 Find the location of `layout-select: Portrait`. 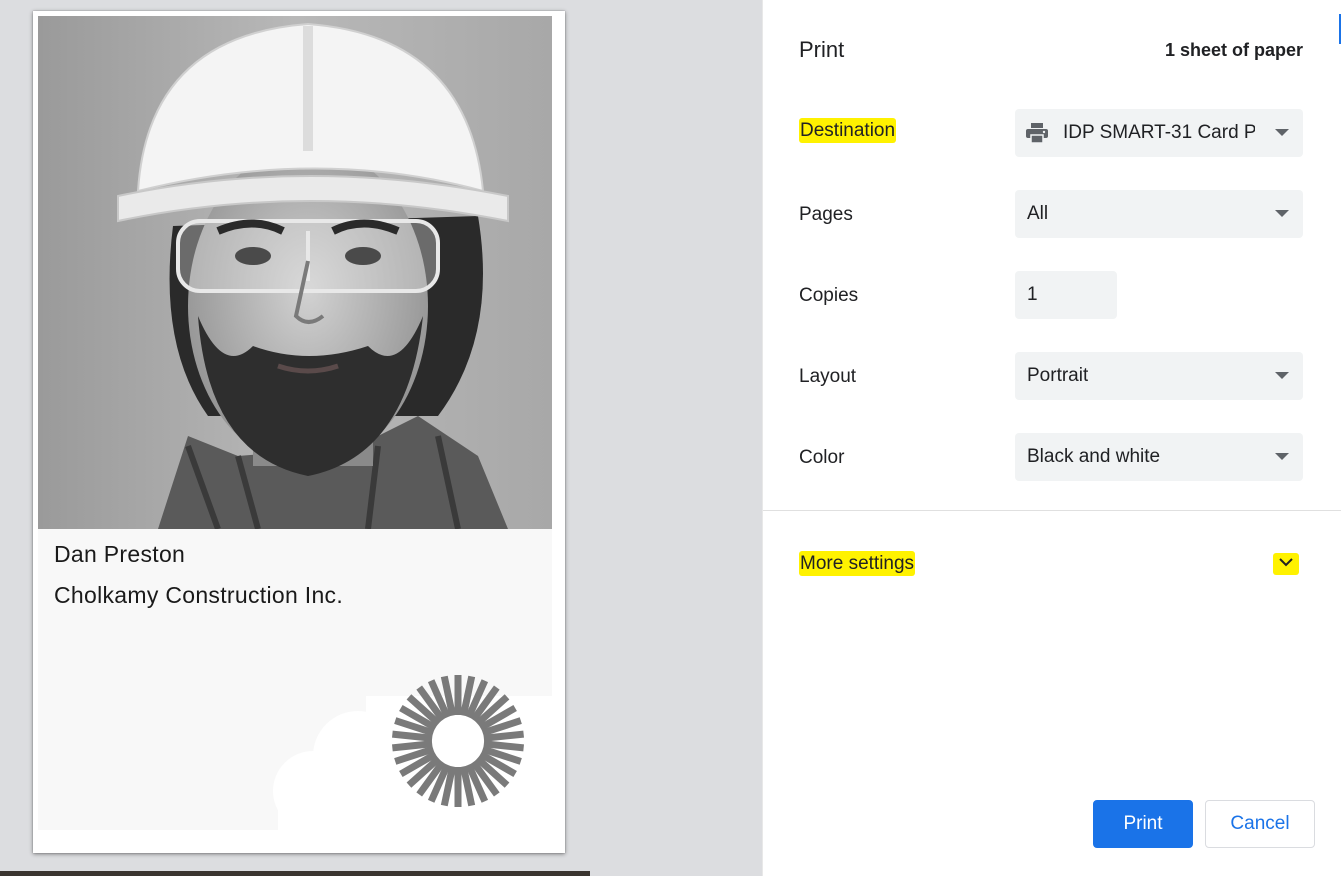

layout-select: Portrait is located at coordinates (1159, 376).